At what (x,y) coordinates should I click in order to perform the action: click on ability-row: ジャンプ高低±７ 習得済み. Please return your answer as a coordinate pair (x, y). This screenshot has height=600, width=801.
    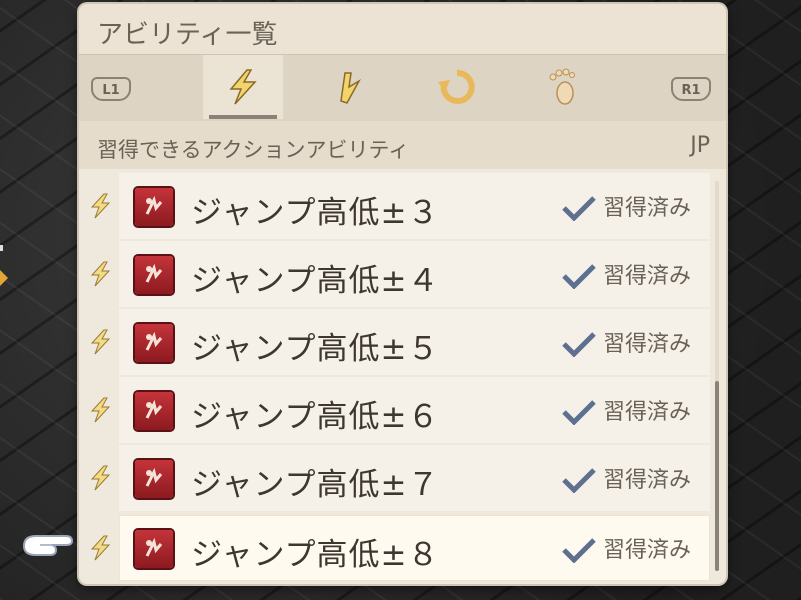
    Looking at the image, I should click on (402, 478).